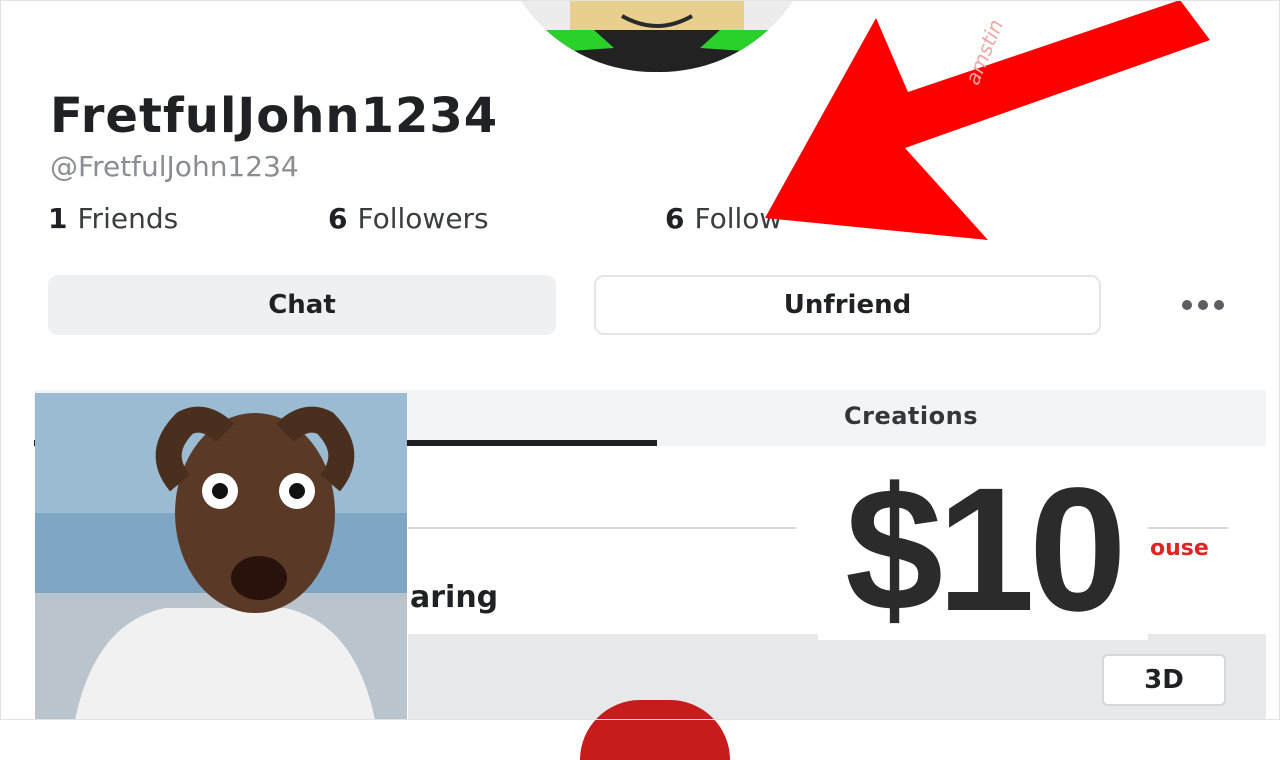 The height and width of the screenshot is (760, 1280). Describe the element at coordinates (1179, 548) in the screenshot. I see `section-link: ouse` at that location.